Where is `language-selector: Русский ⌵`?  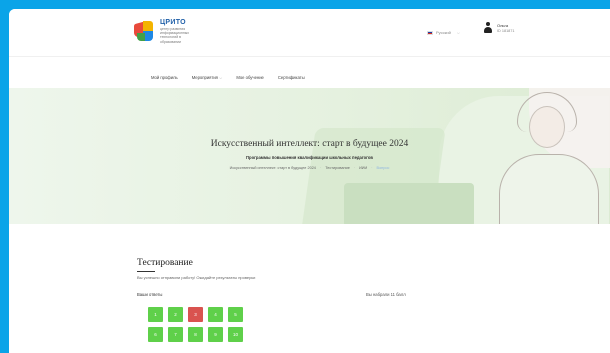
language-selector: Русский ⌵ is located at coordinates (443, 32).